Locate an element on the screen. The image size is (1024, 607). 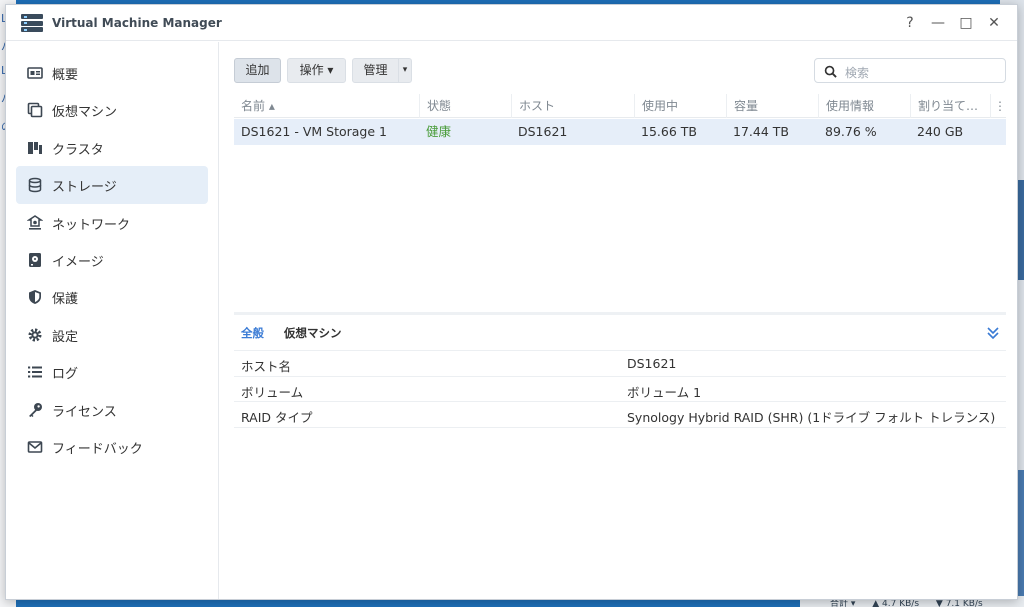
maximize-button: □ is located at coordinates (966, 23).